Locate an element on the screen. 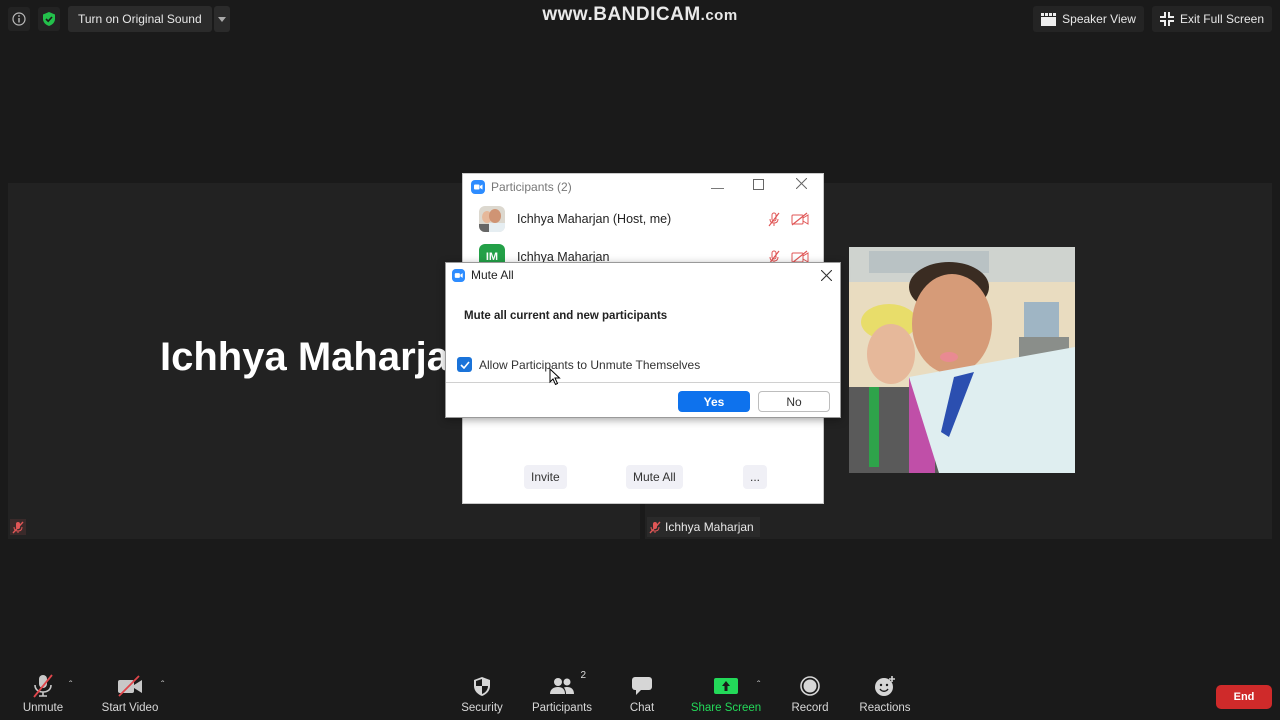  exit-fullscreen-button: Exit Full Screen is located at coordinates (1211, 19).